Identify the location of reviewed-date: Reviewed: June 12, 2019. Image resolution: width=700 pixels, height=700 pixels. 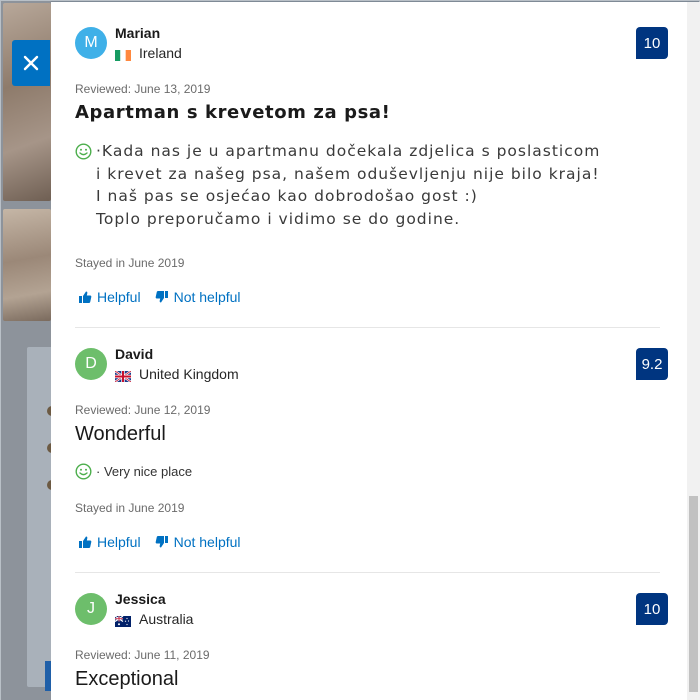
(143, 410).